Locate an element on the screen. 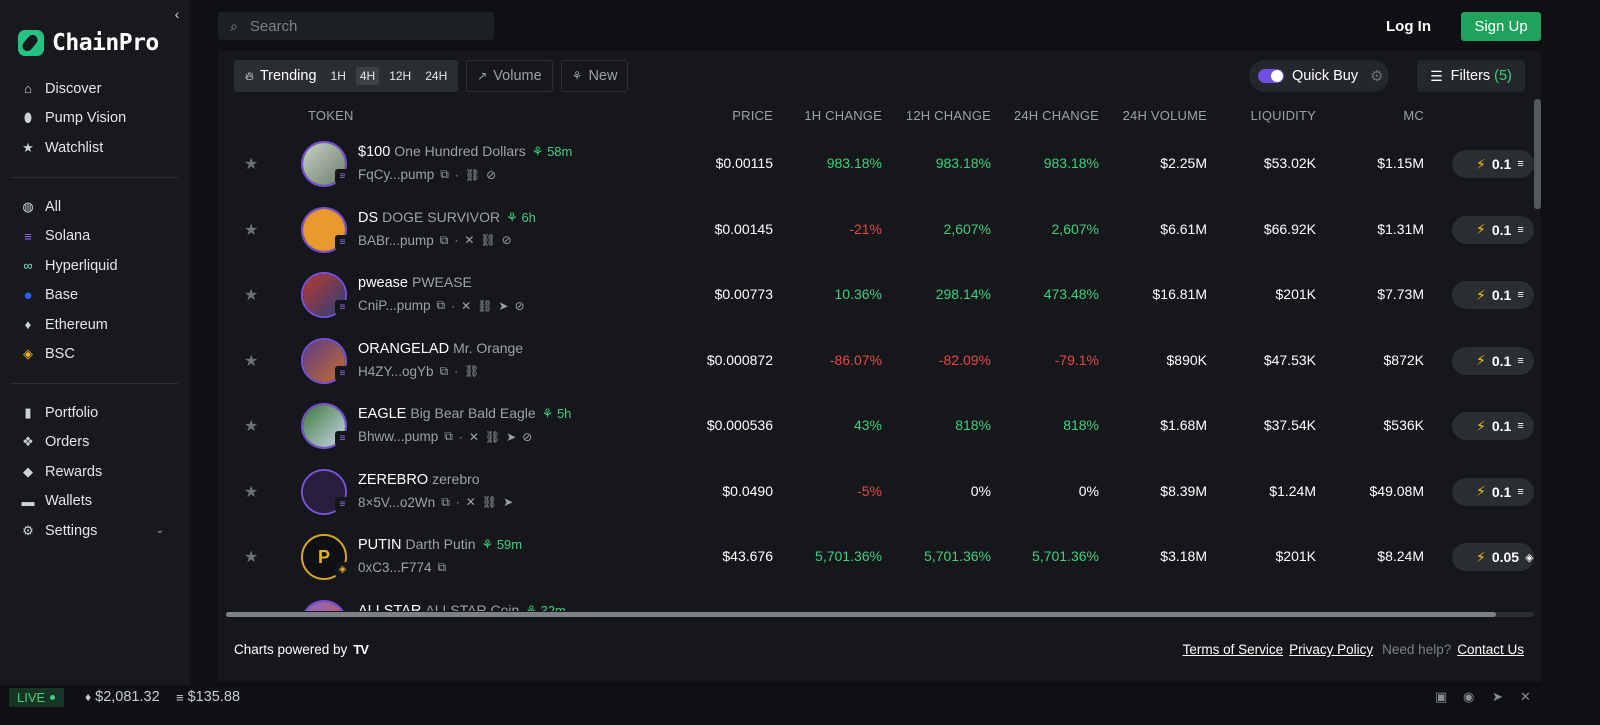  col-24h-volume: 24H VOLUME is located at coordinates (1165, 115).